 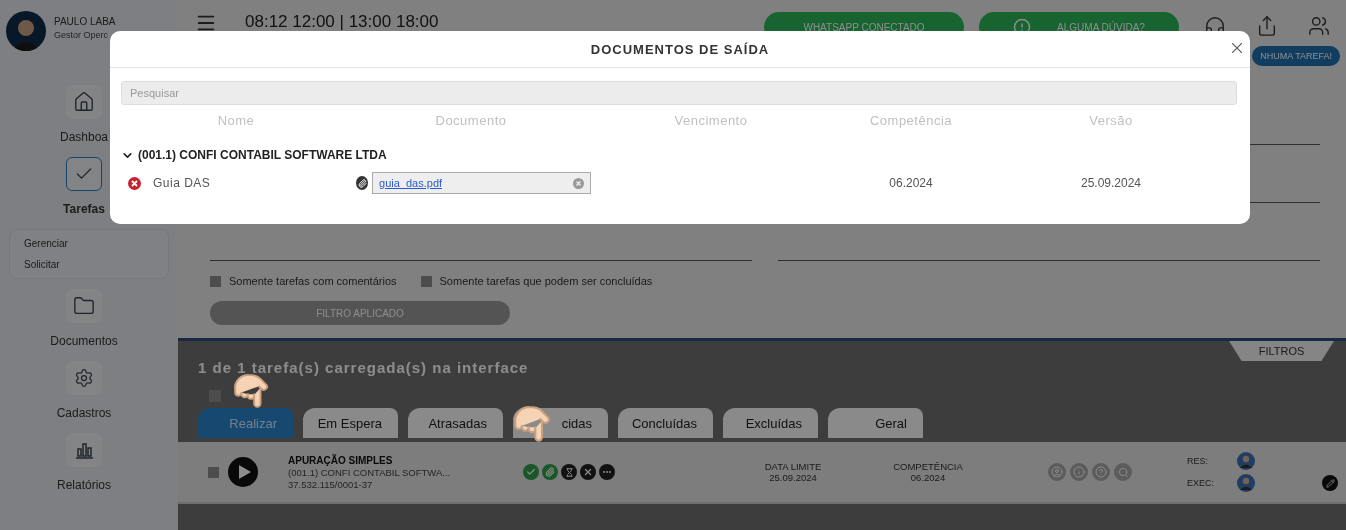 I want to click on filters-tab: FILTROS, so click(x=1281, y=351).